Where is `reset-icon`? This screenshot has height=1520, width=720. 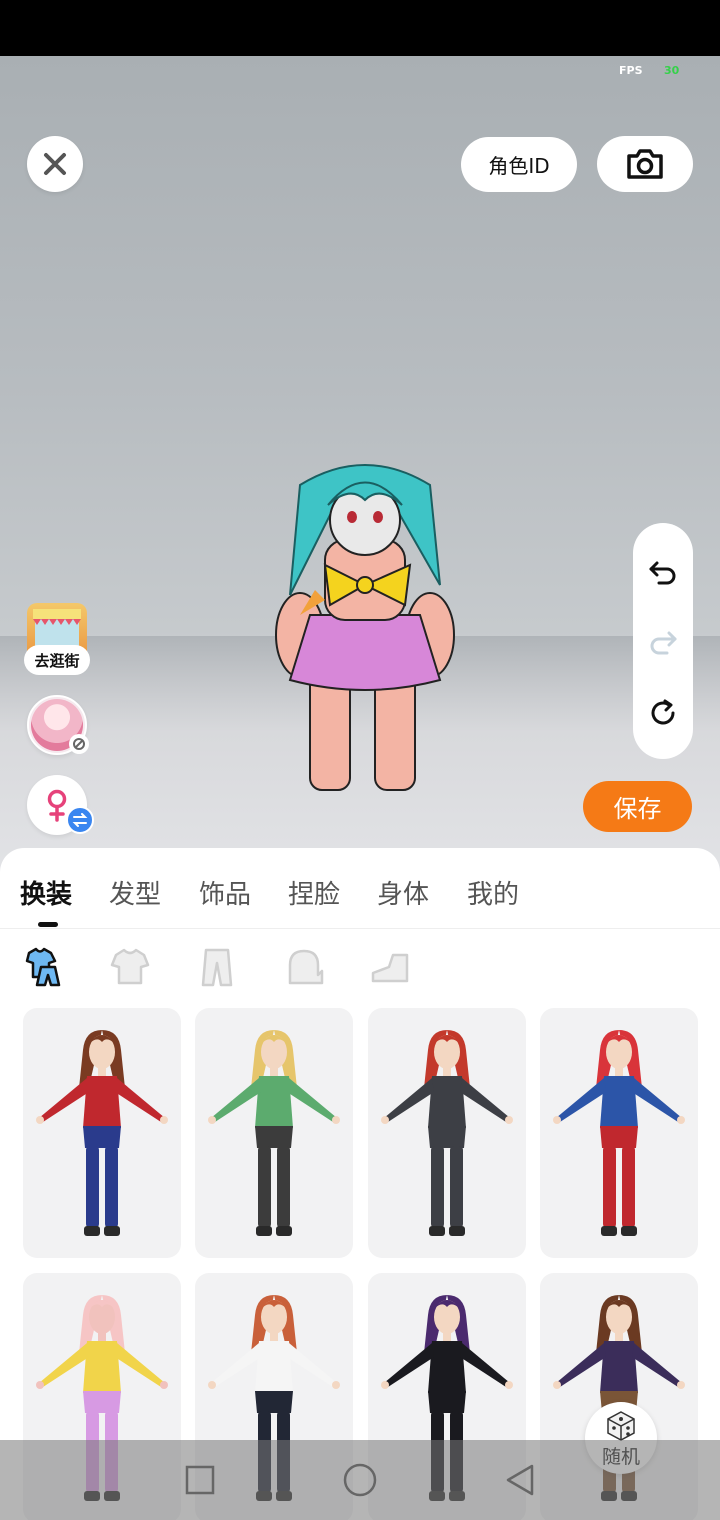 reset-icon is located at coordinates (663, 713).